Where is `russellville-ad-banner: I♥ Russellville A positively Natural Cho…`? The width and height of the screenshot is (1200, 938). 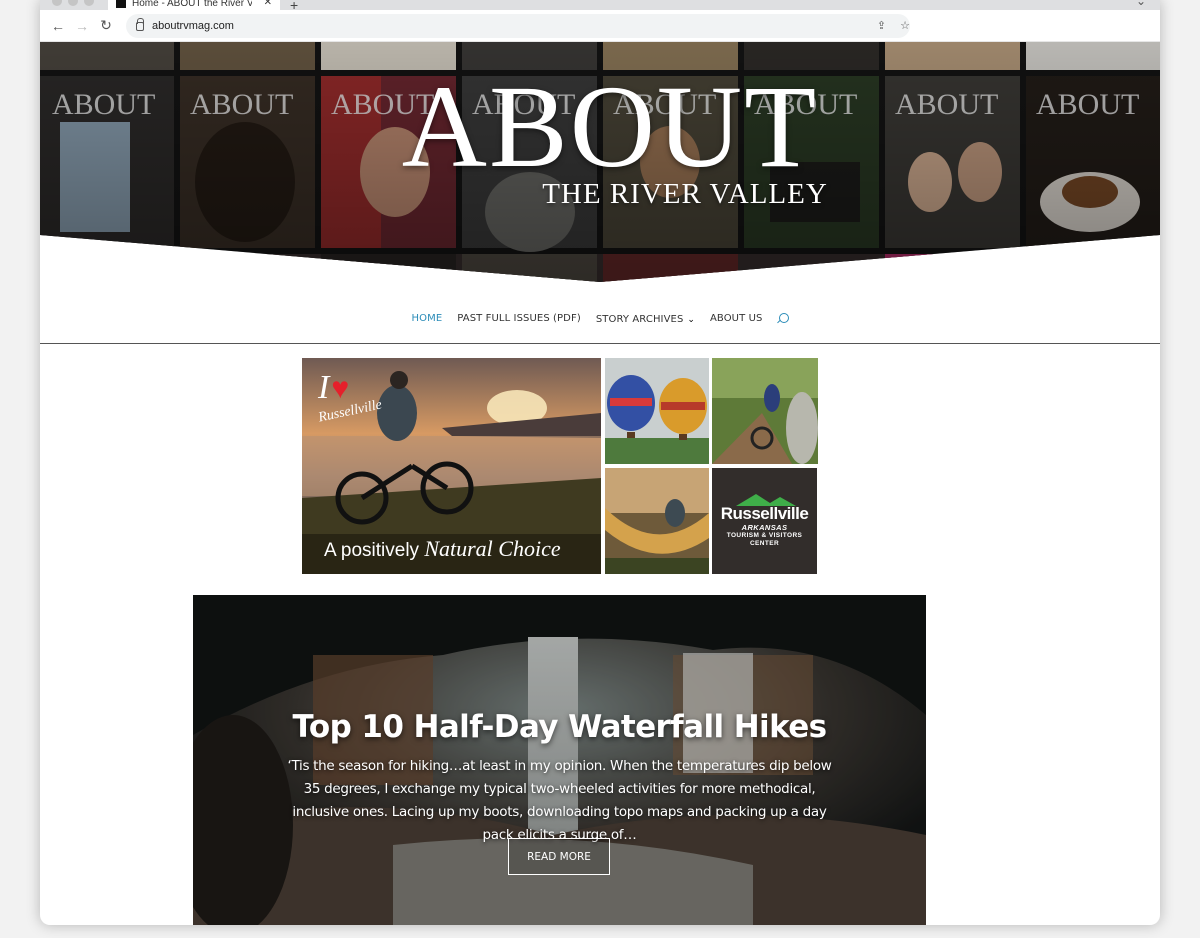
russellville-ad-banner: I♥ Russellville A positively Natural Cho… is located at coordinates (560, 466).